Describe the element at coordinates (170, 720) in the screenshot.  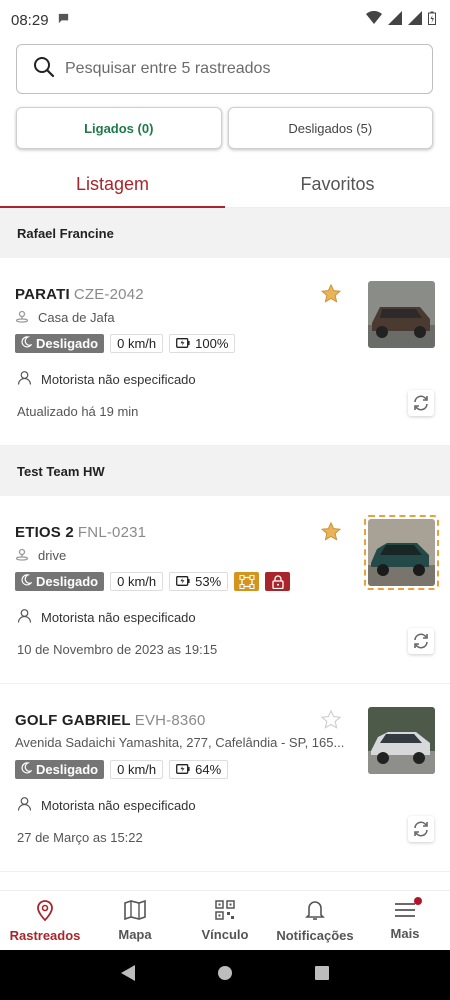
I see `vehicle-plate: EVH-8360` at that location.